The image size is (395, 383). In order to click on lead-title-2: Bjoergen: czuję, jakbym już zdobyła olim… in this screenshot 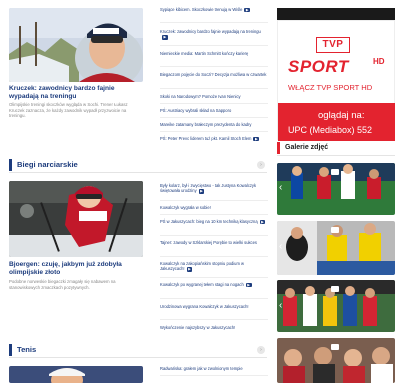, I will do `click(76, 269)`.